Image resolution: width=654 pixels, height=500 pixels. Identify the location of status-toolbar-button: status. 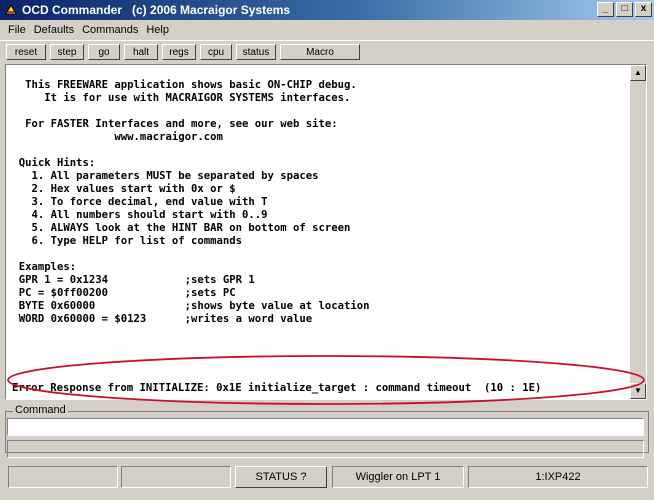
(256, 52).